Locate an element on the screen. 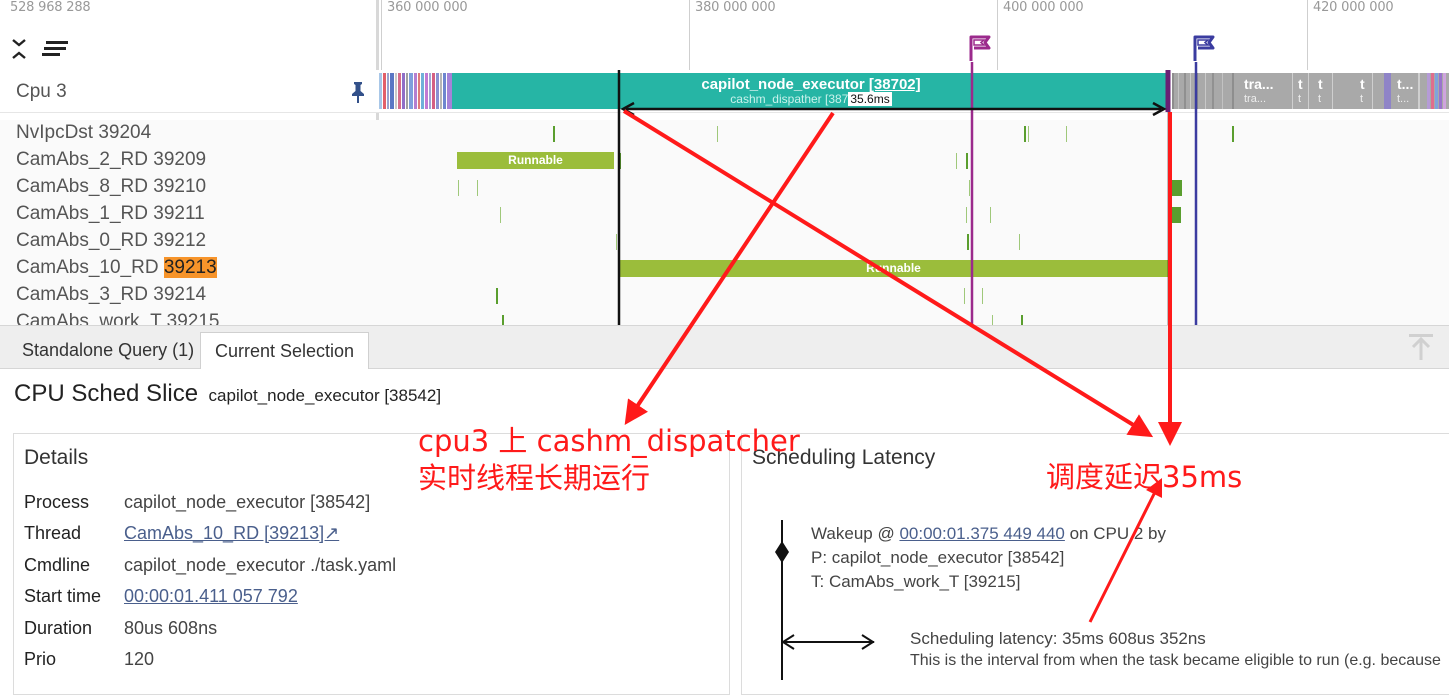  detail-value: capilot_node_executor ./task.yaml is located at coordinates (260, 565).